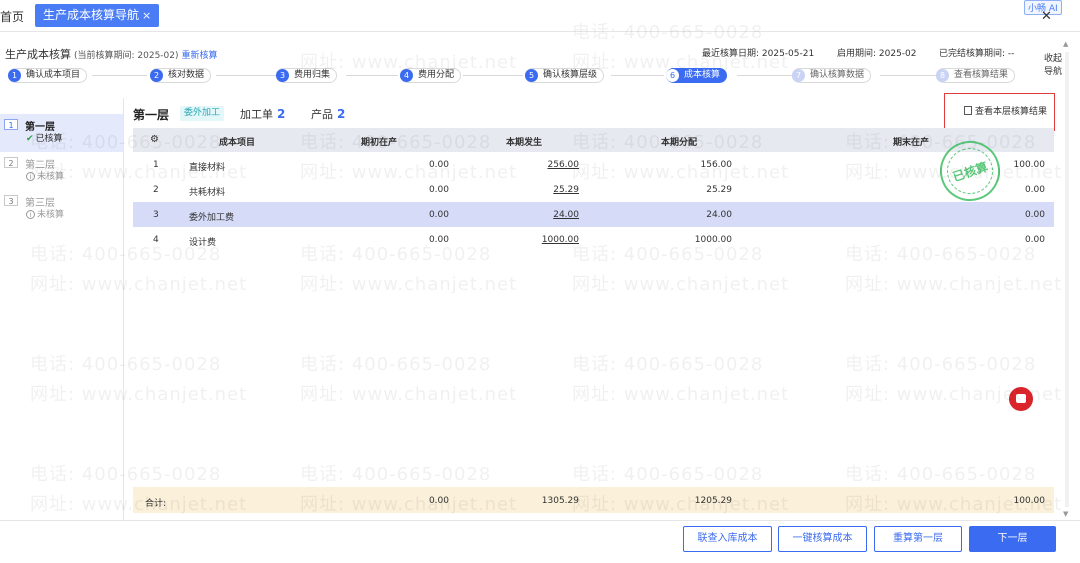 Image resolution: width=1080 pixels, height=563 pixels. What do you see at coordinates (544, 165) in the screenshot?
I see `cell-occur-link: 256.00` at bounding box center [544, 165].